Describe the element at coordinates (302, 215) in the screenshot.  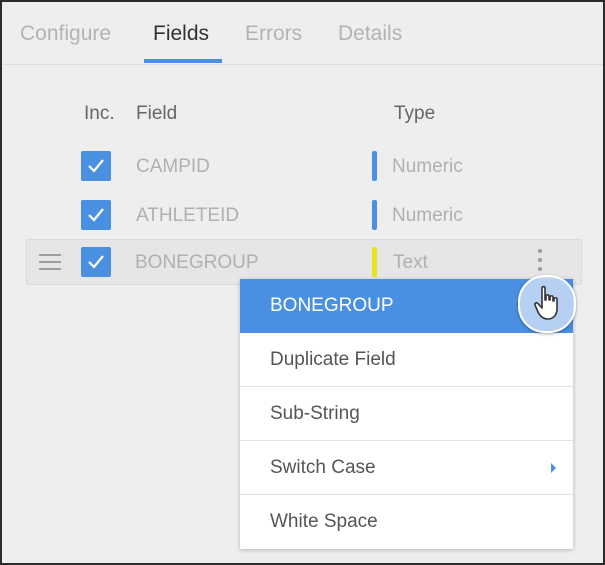
I see `table-row: ATHLETEID Numeric` at that location.